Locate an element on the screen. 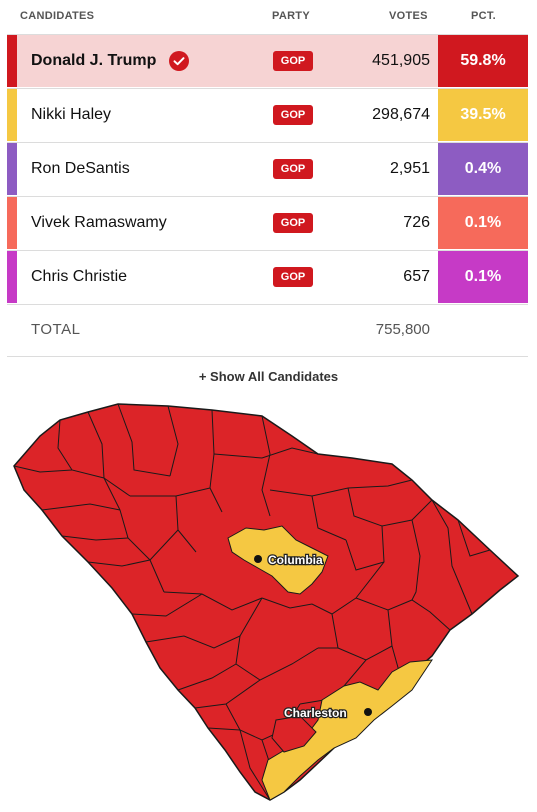  candidate-votes: 657 is located at coordinates (416, 276).